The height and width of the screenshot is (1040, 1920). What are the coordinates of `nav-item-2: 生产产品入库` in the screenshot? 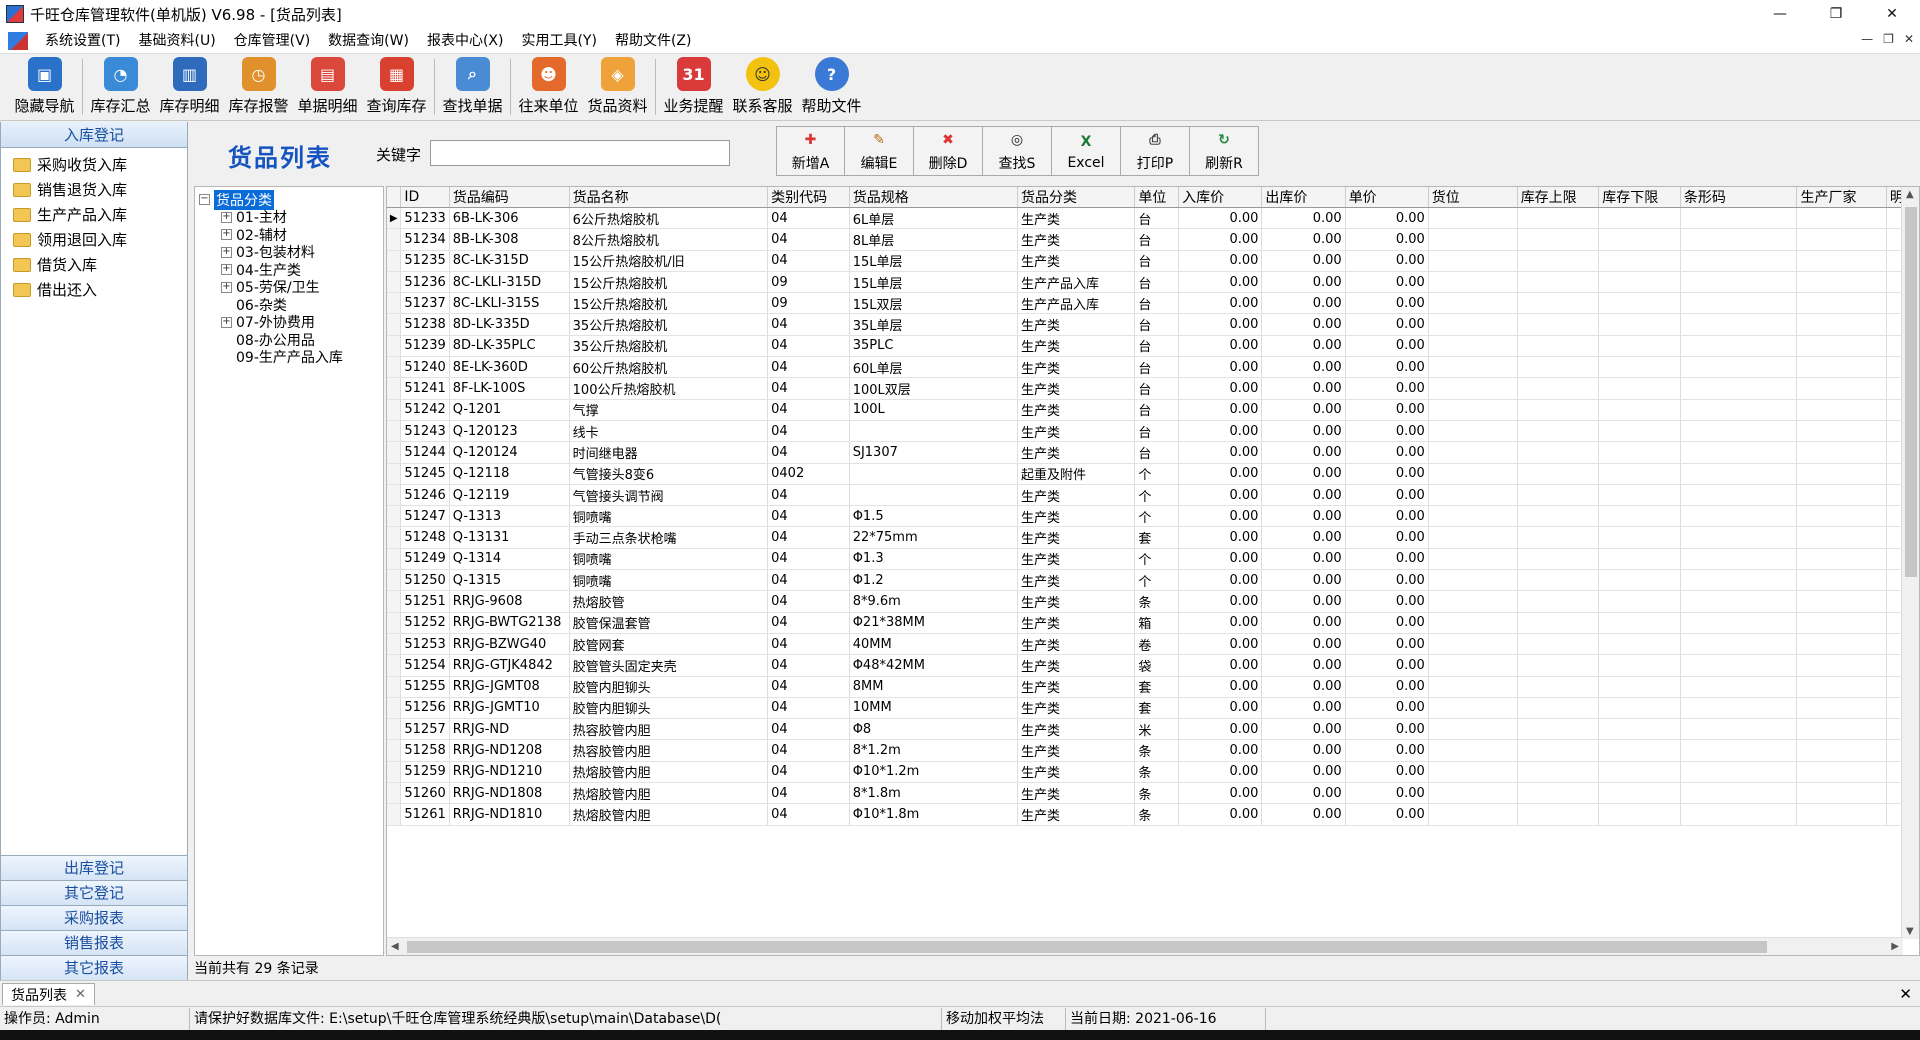 It's located at (94, 214).